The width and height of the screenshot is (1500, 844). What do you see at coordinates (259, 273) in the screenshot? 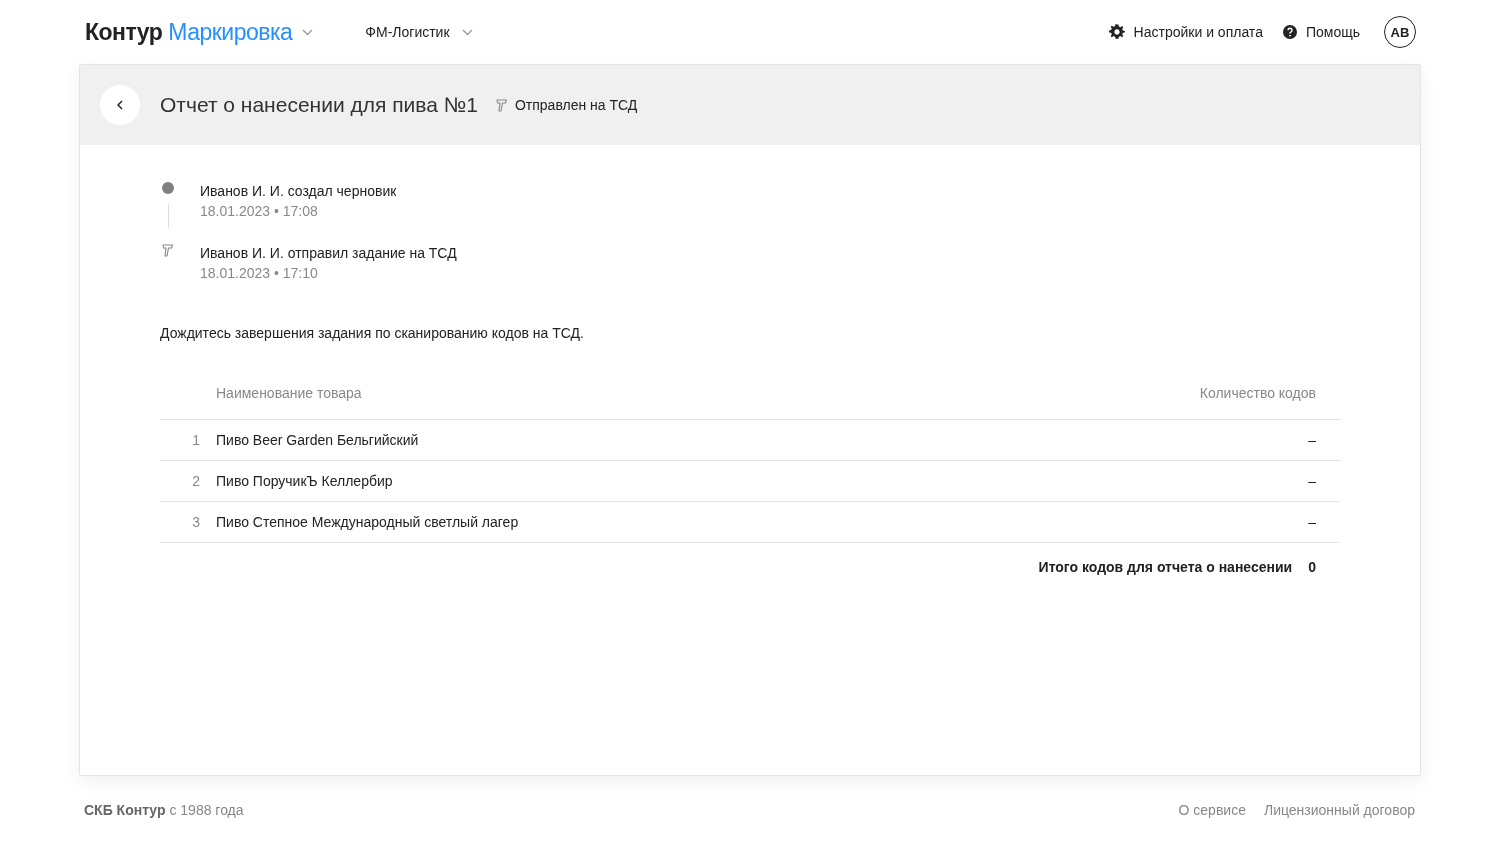
I see `event-time: 18.01.2023 • 17:10` at bounding box center [259, 273].